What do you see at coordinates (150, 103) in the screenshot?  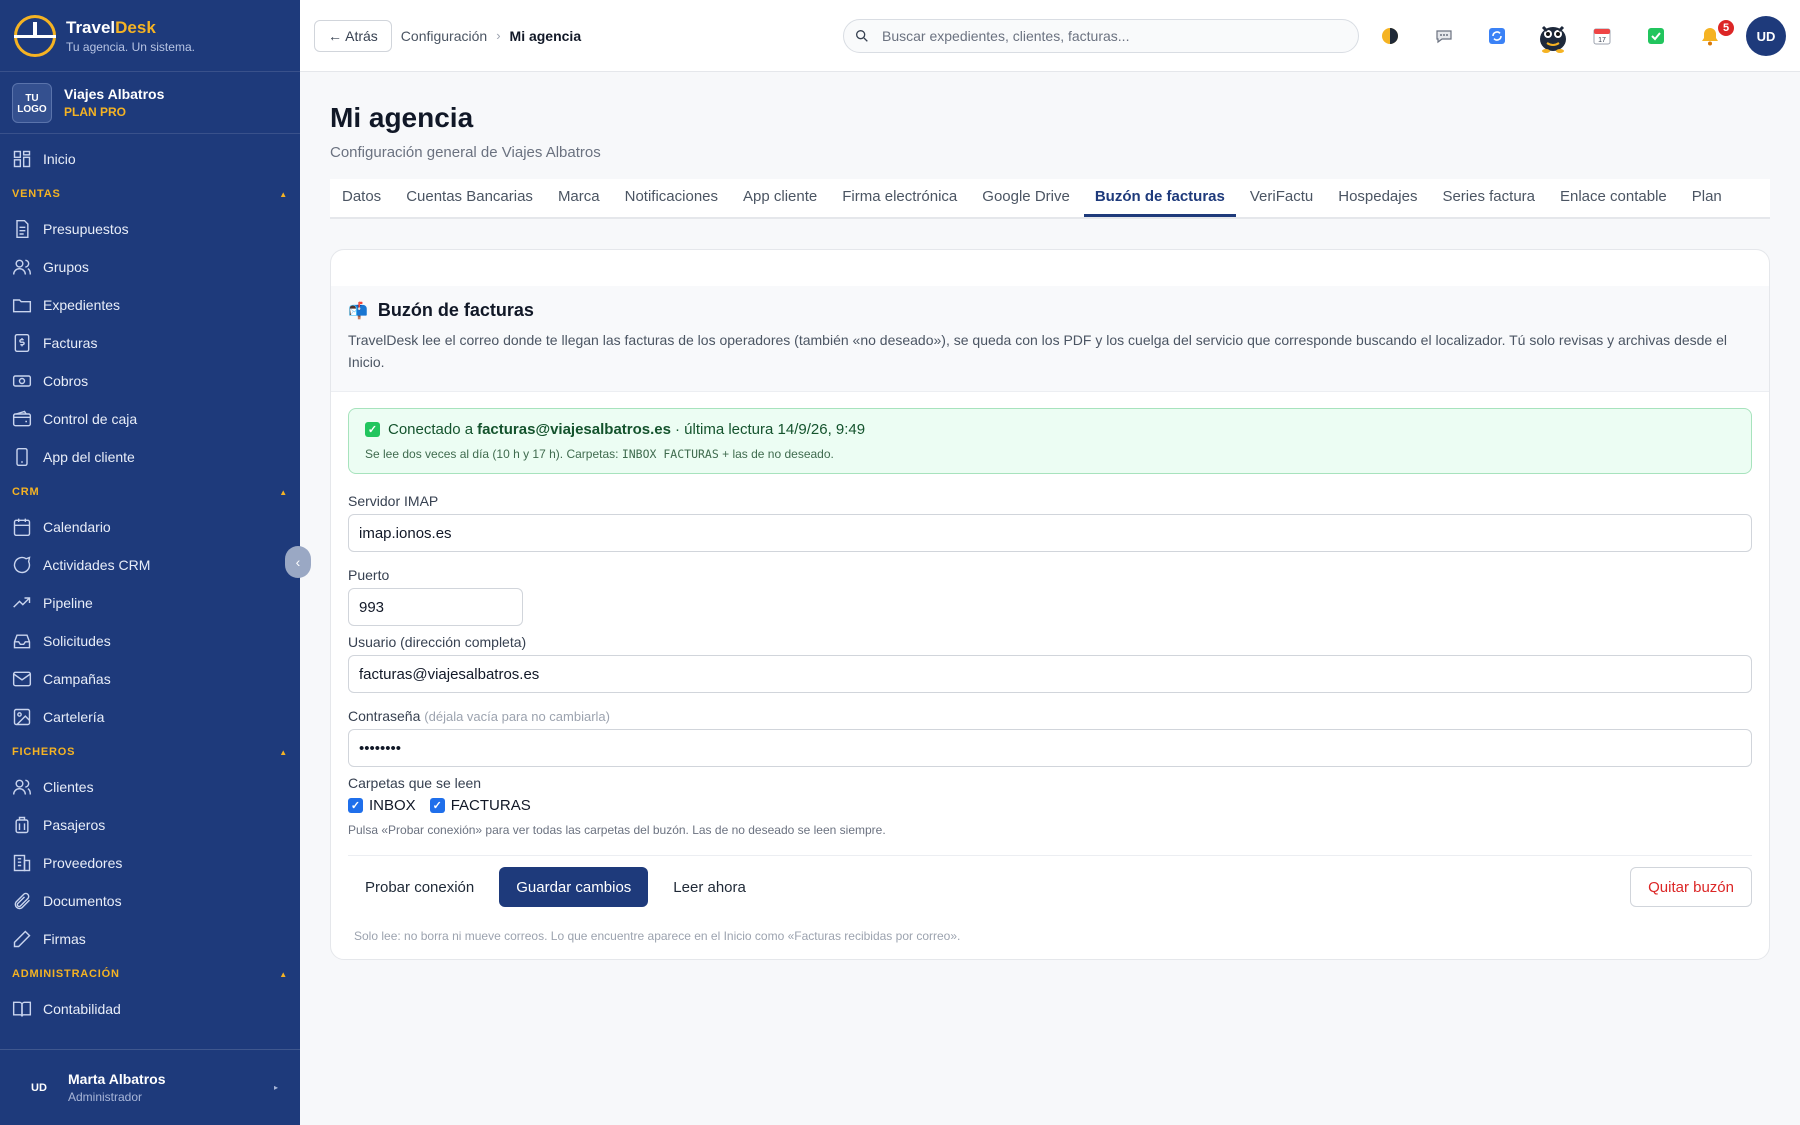 I see `agency-switcher: TU LOGO Viajes Albatros PLAN PRO` at bounding box center [150, 103].